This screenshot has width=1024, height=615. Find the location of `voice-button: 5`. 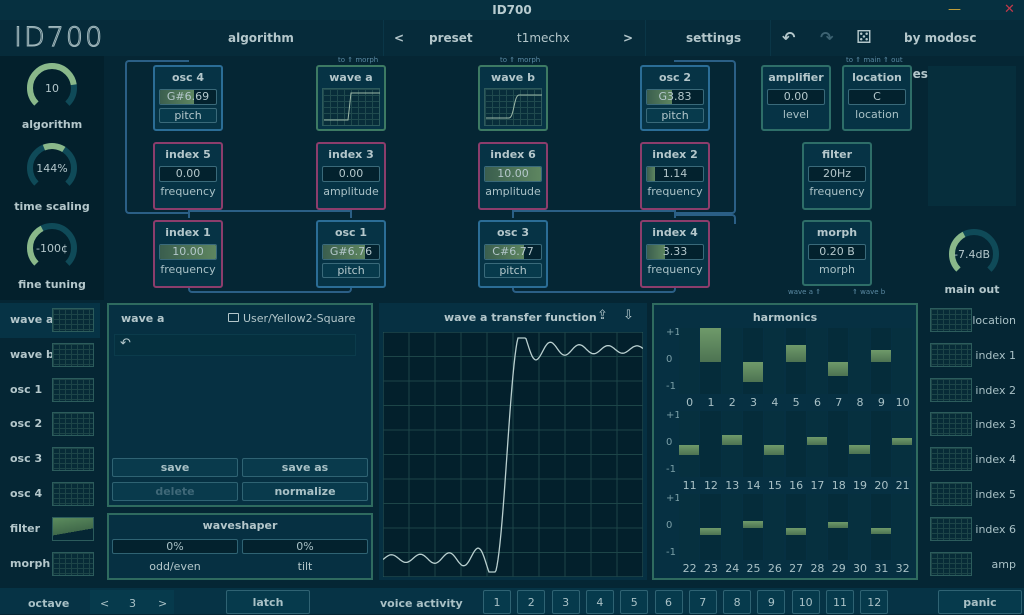

voice-button: 5 is located at coordinates (634, 602).